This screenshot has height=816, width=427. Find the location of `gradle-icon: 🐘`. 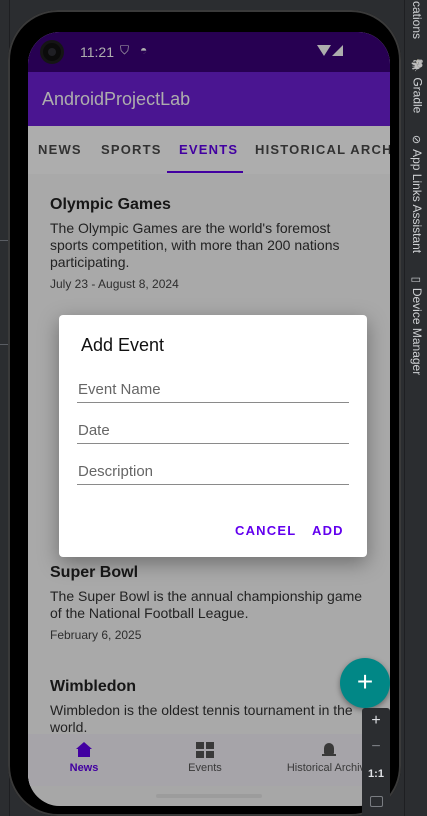

gradle-icon: 🐘 is located at coordinates (416, 65).